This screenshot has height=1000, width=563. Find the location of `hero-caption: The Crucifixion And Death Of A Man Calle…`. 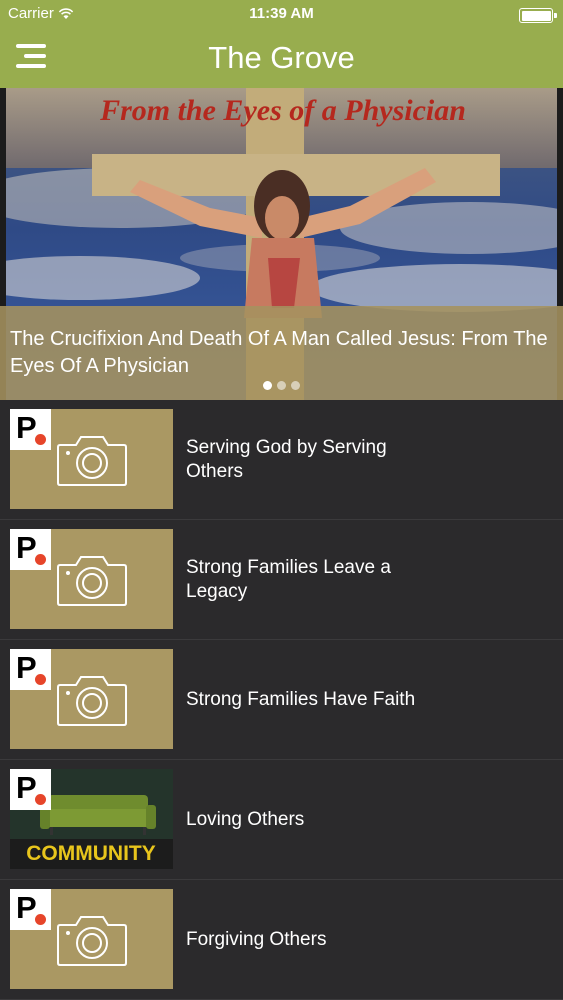

hero-caption: The Crucifixion And Death Of A Man Calle… is located at coordinates (279, 352).